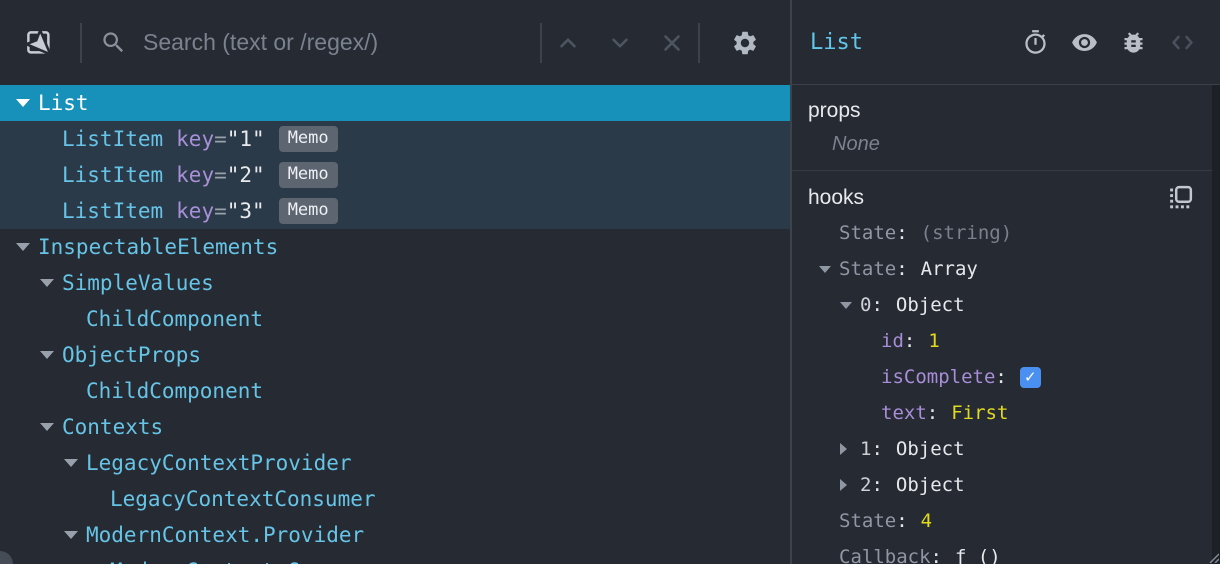  I want to click on component-name: List, so click(63, 103).